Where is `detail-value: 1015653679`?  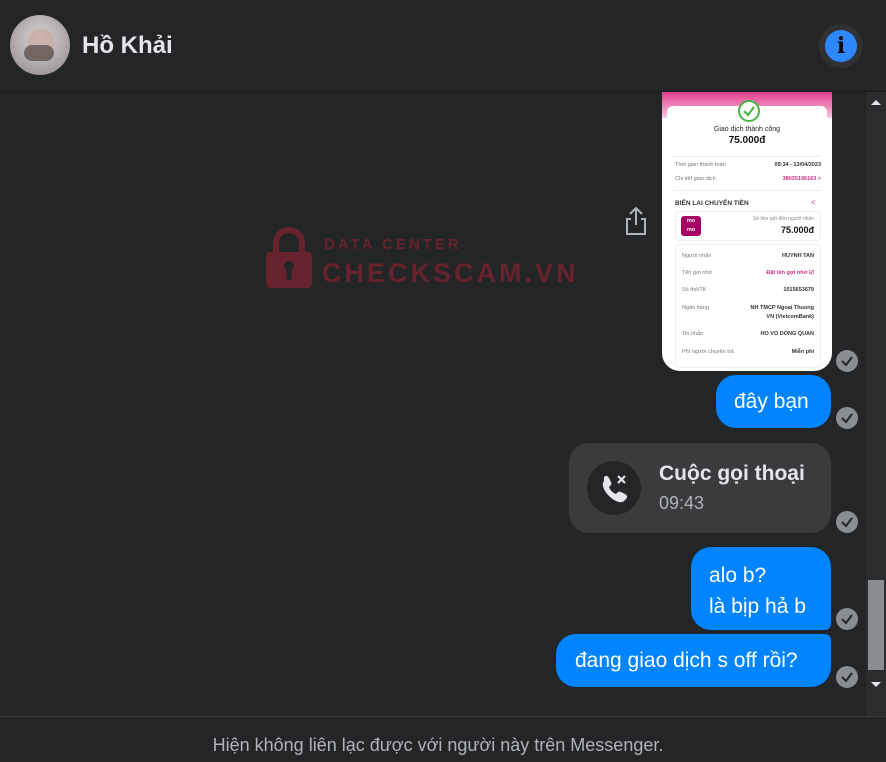 detail-value: 1015653679 is located at coordinates (798, 290).